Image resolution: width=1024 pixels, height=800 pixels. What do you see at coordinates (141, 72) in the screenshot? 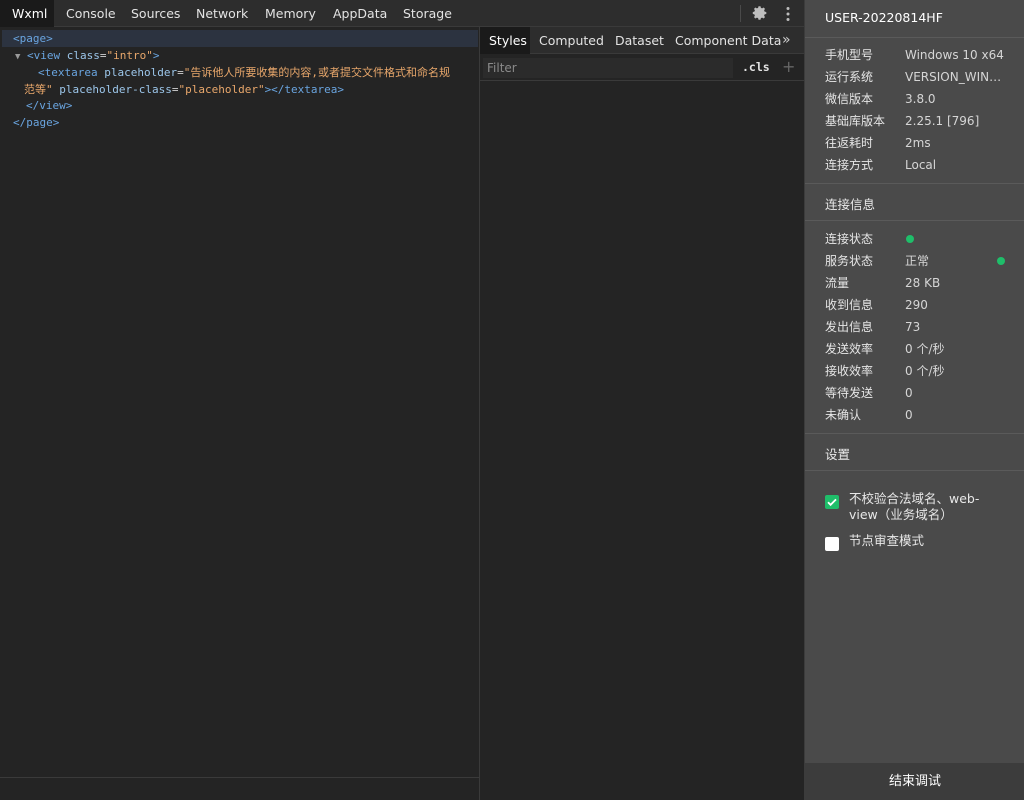
I see `textarea-attr-placeholder: placeholder` at bounding box center [141, 72].